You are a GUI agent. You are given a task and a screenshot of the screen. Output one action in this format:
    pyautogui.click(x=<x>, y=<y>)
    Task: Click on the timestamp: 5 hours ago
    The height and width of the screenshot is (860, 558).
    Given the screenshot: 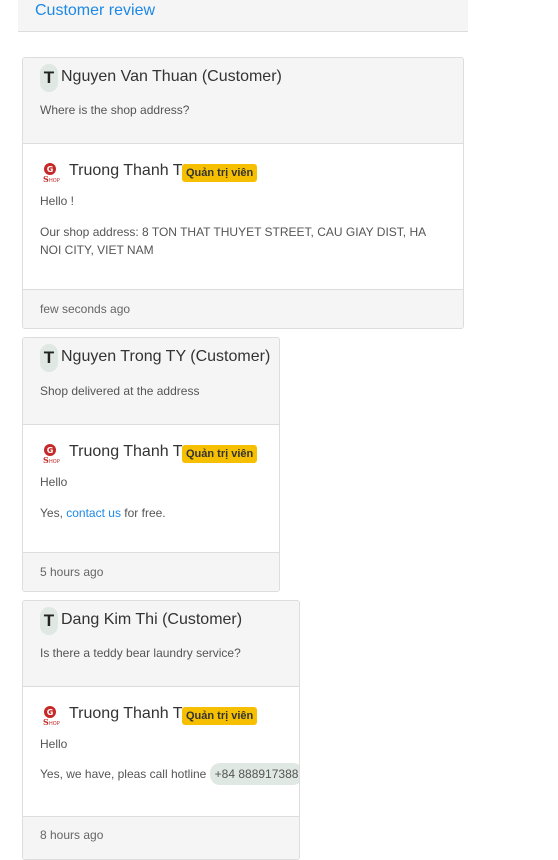 What is the action you would take?
    pyautogui.click(x=72, y=572)
    